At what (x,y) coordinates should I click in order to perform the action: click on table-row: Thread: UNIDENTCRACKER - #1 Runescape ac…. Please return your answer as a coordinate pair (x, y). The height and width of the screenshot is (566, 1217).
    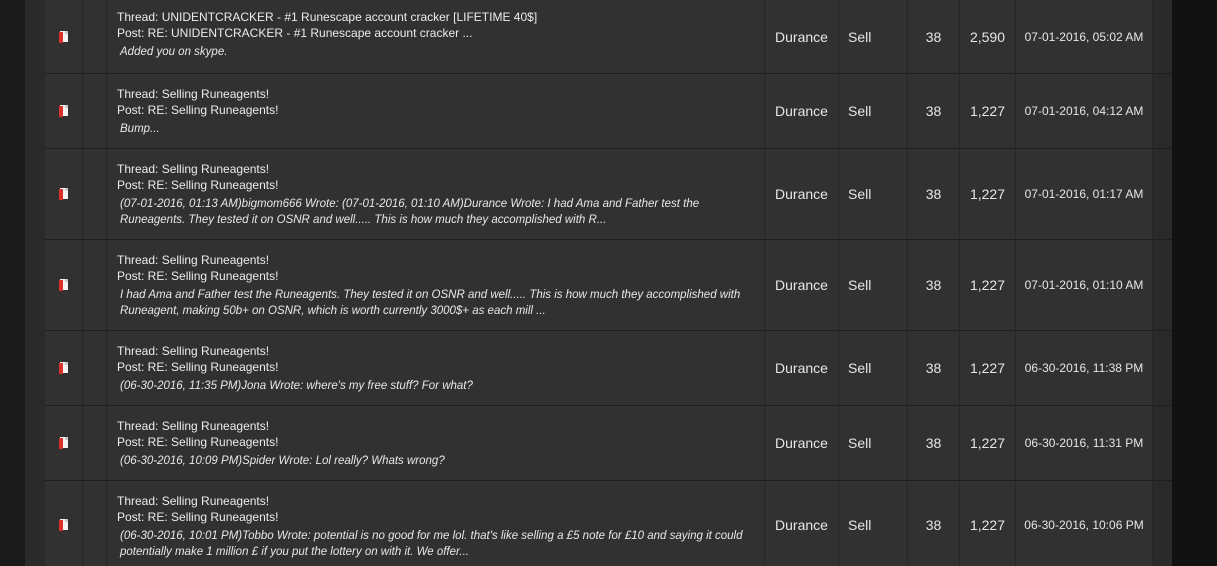
    Looking at the image, I should click on (608, 37).